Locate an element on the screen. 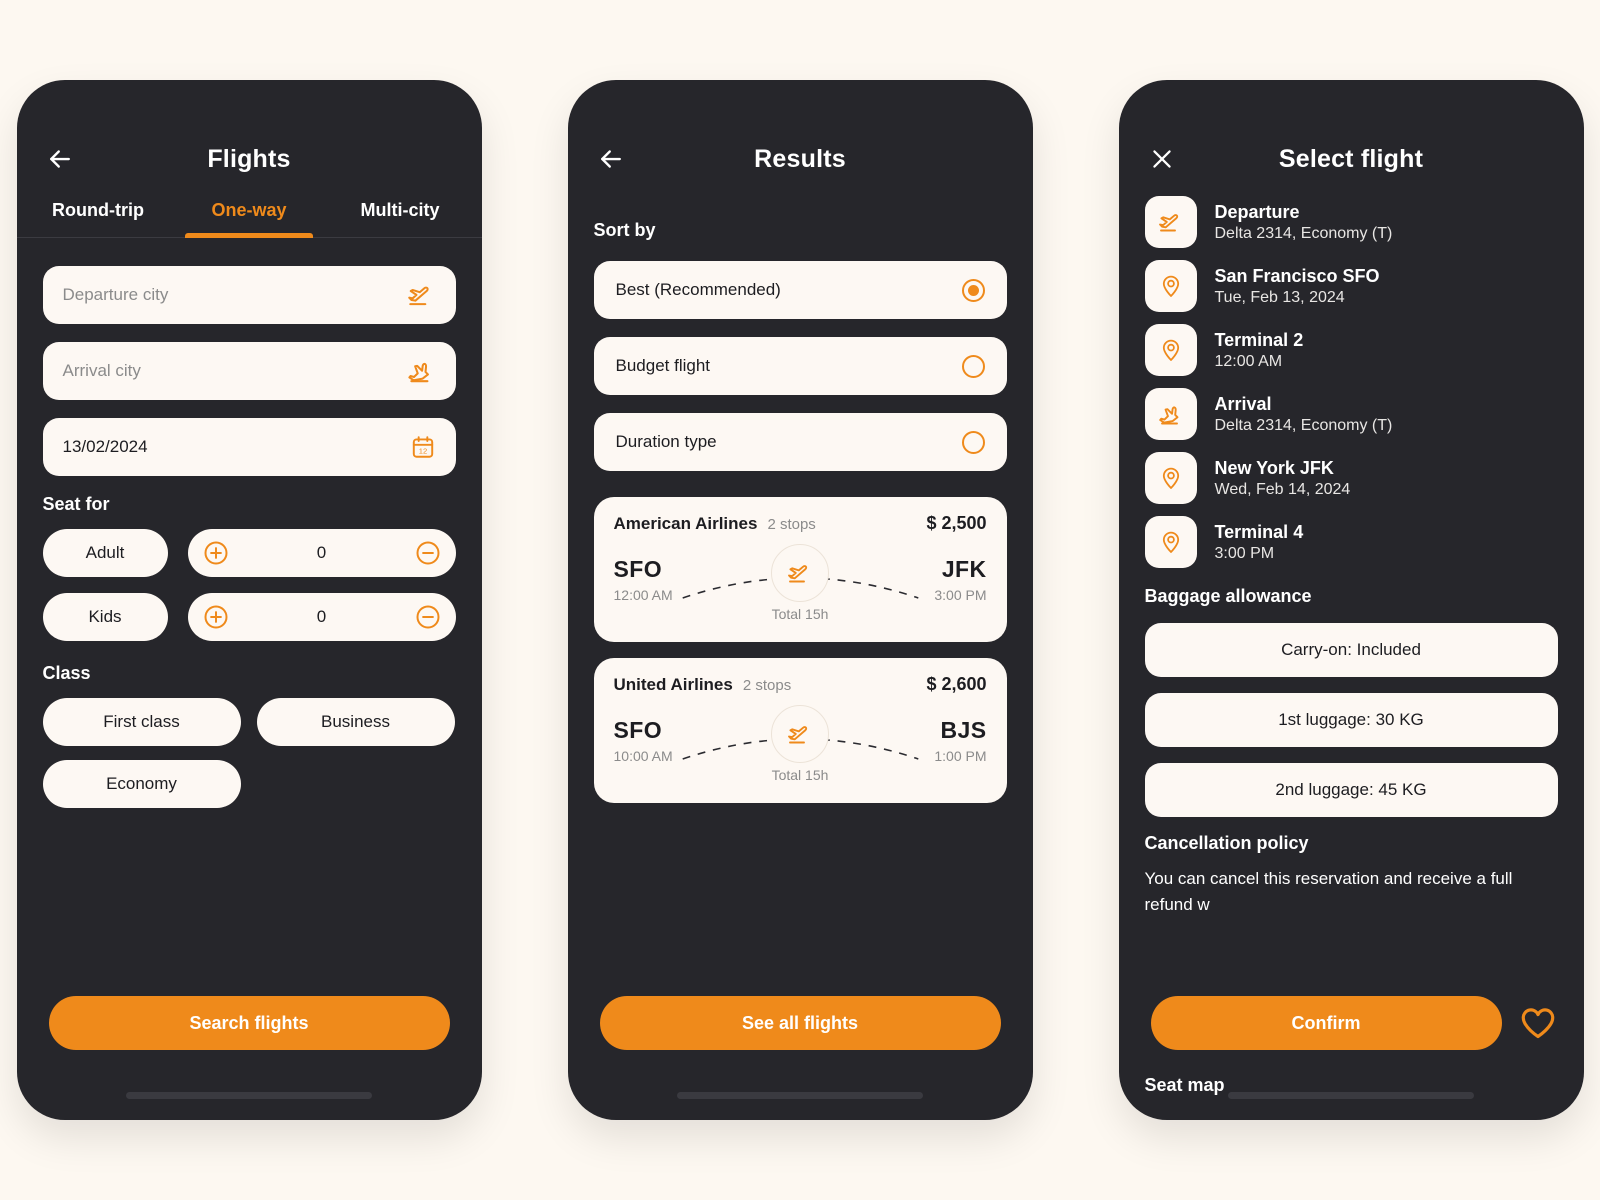  class-title: Class is located at coordinates (66, 673).